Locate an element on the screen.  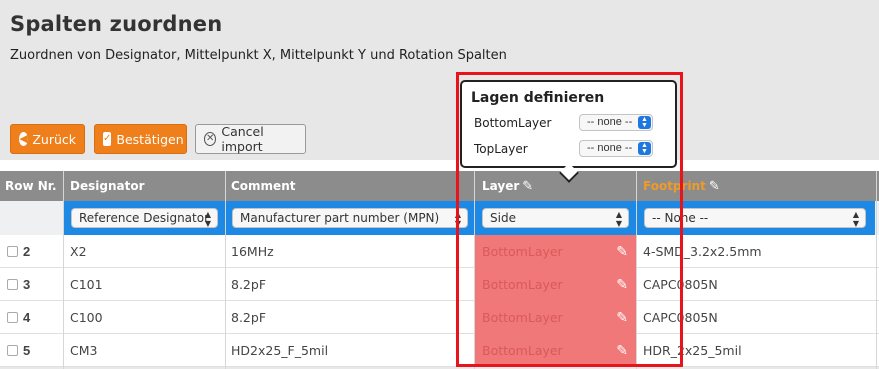
column-header-layer-label: Layer is located at coordinates (501, 186).